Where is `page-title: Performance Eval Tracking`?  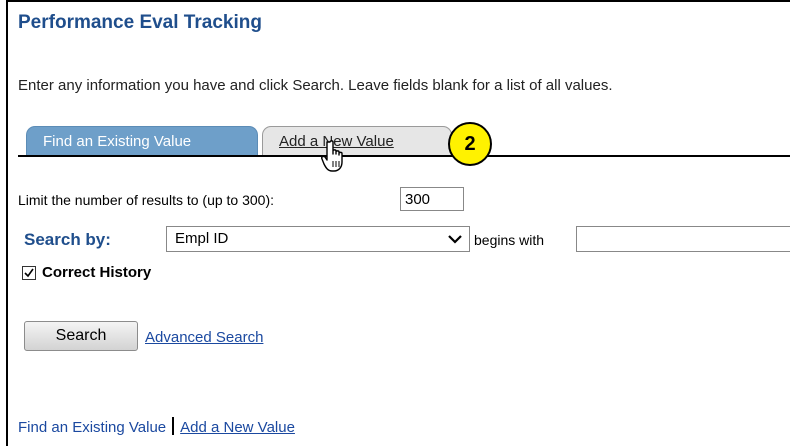
page-title: Performance Eval Tracking is located at coordinates (140, 22).